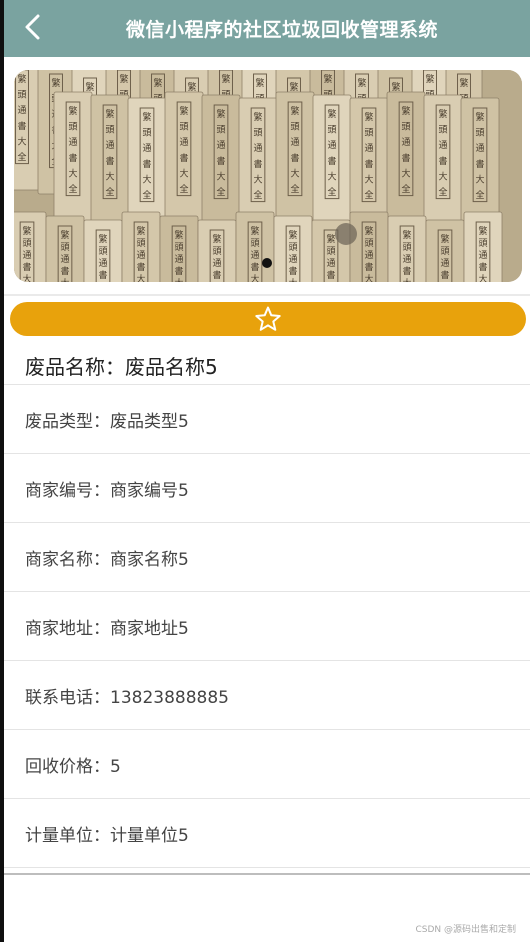  I want to click on field-value: 13823888885, so click(169, 698).